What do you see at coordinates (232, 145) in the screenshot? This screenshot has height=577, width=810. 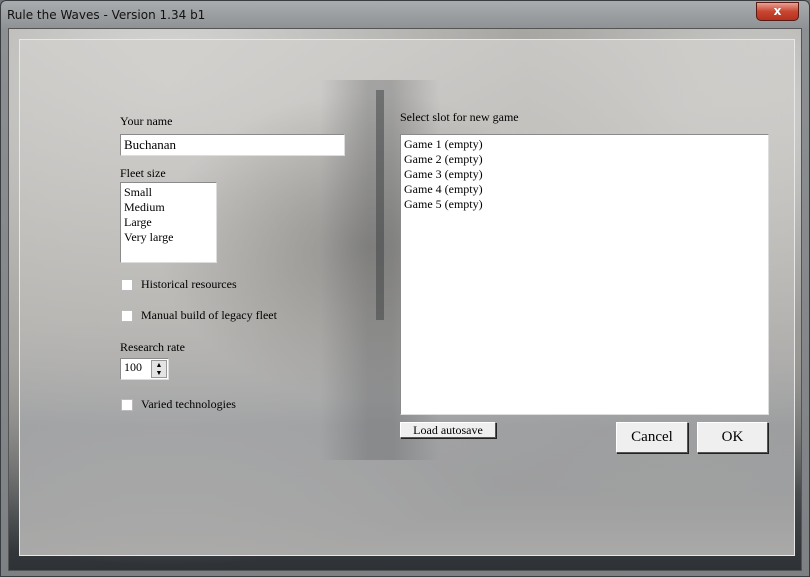 I see `name-input` at bounding box center [232, 145].